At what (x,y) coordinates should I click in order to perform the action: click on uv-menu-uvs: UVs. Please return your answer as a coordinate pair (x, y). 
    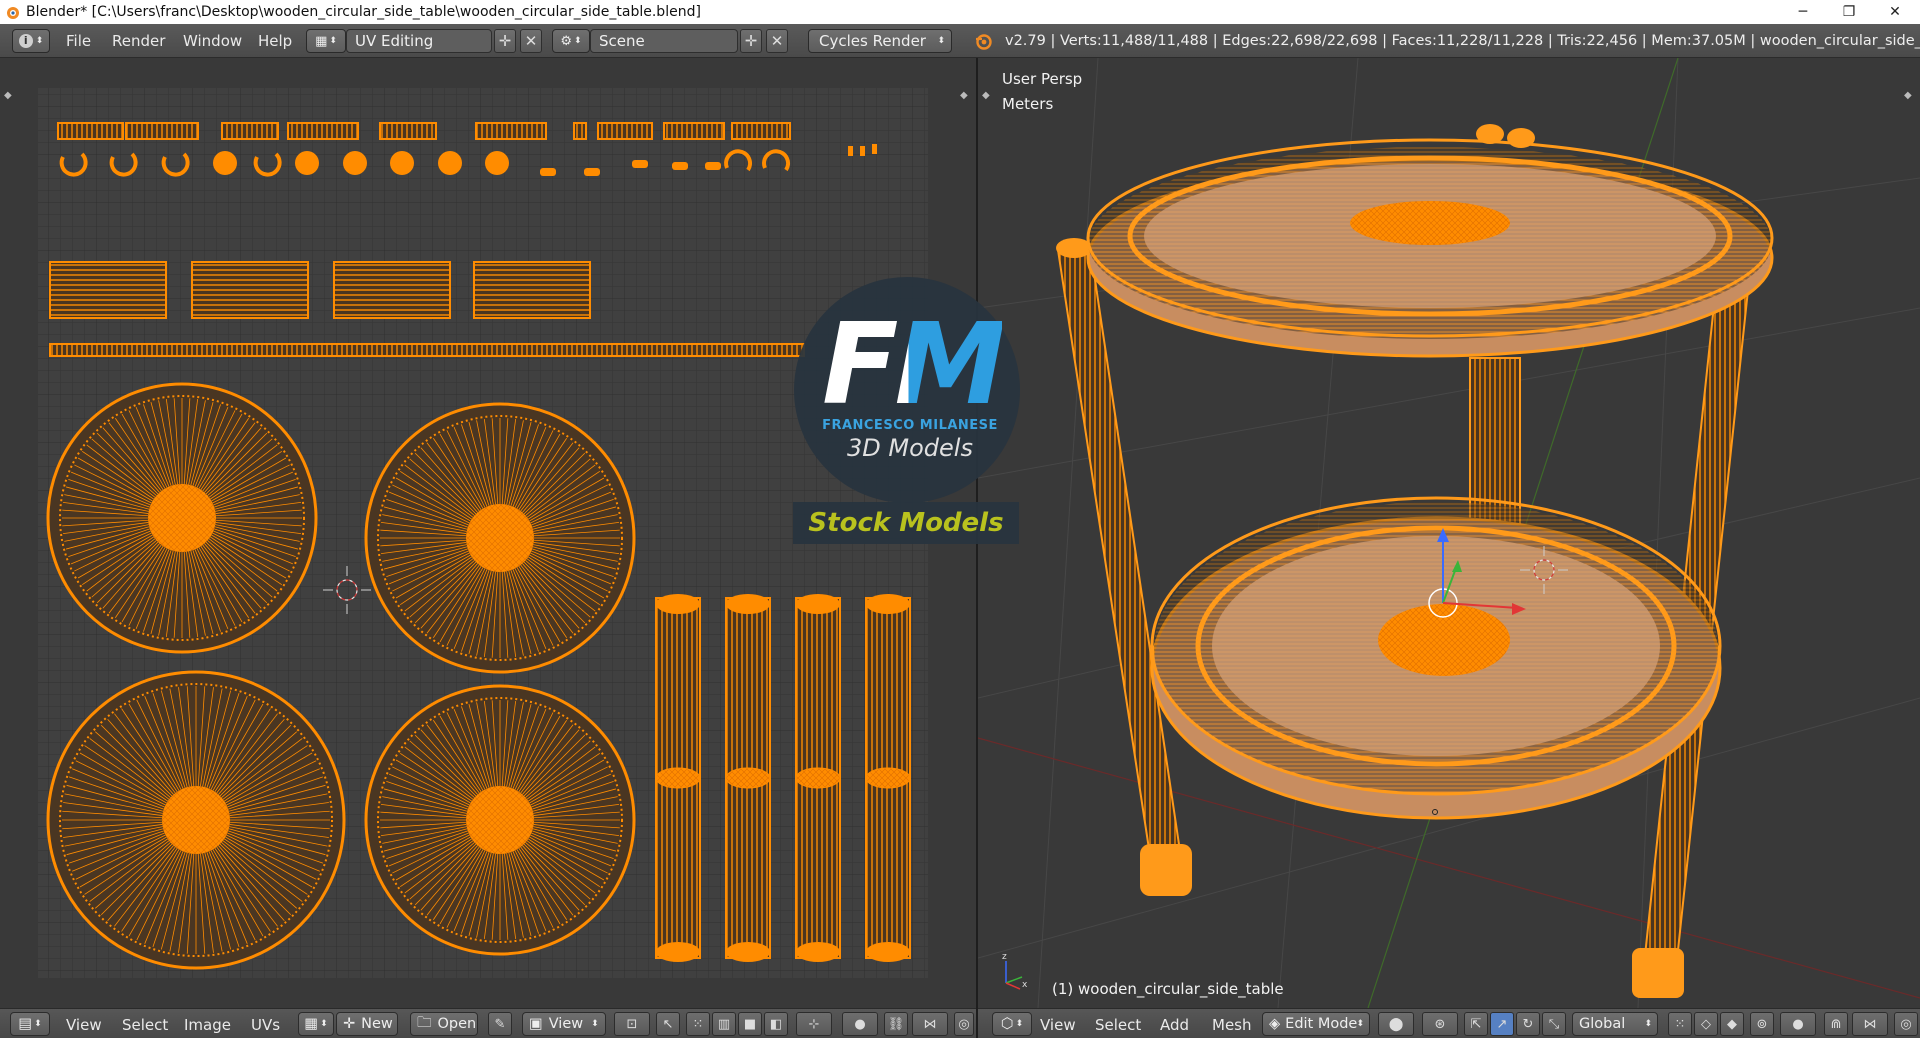
    Looking at the image, I should click on (265, 1025).